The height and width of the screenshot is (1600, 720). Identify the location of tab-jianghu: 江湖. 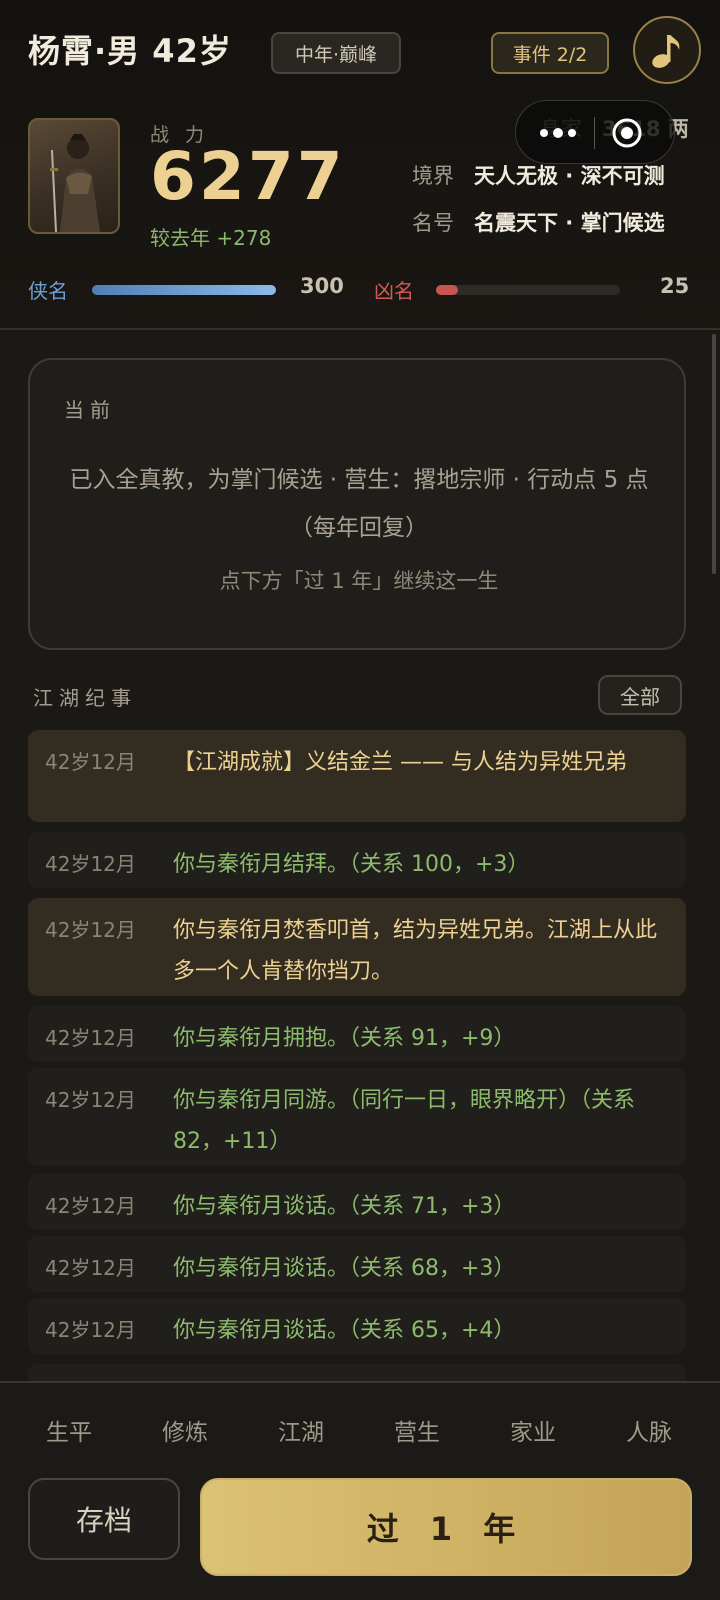
(301, 1430).